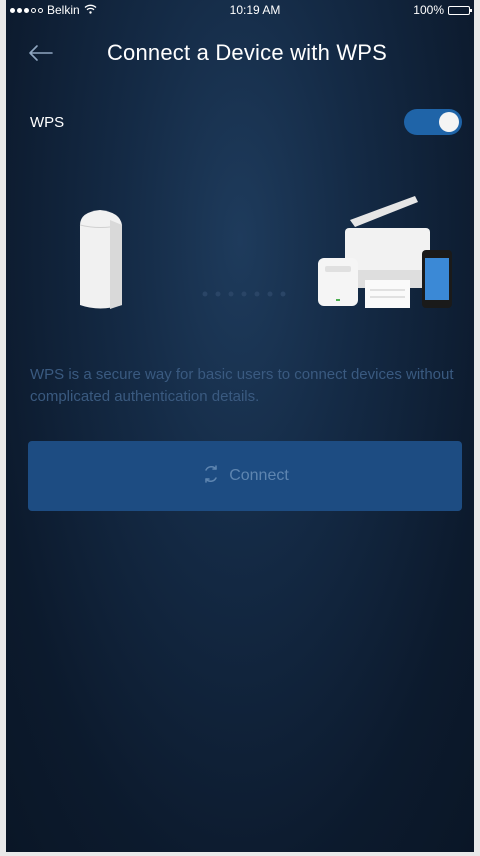  I want to click on dotted-connection-icon, so click(244, 294).